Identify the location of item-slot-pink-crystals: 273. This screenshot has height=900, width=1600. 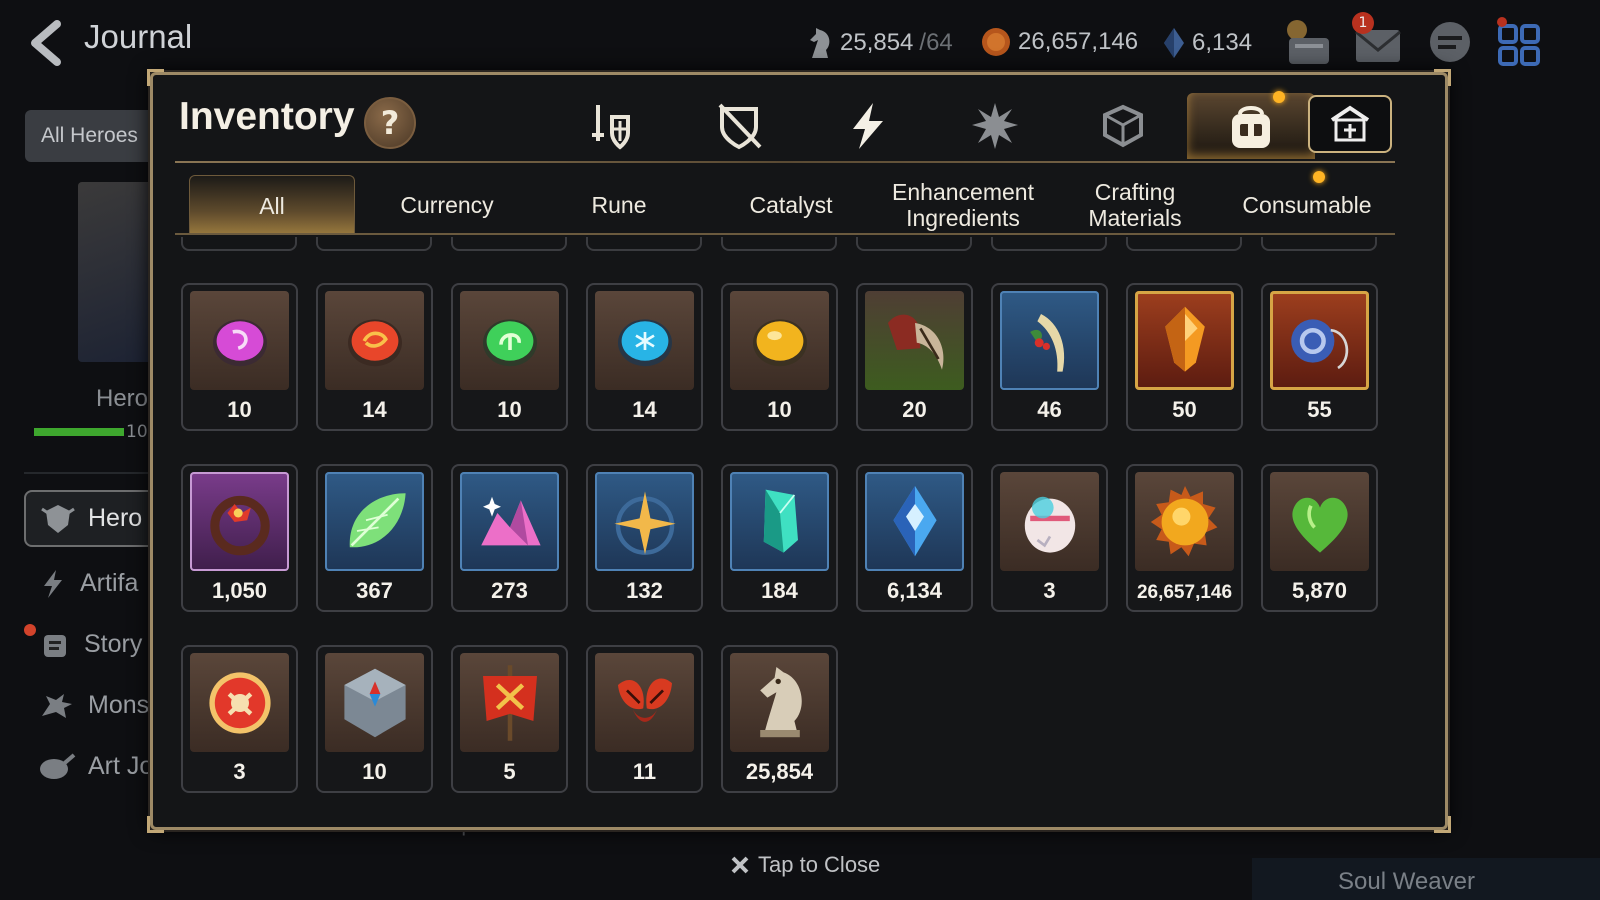
(509, 538).